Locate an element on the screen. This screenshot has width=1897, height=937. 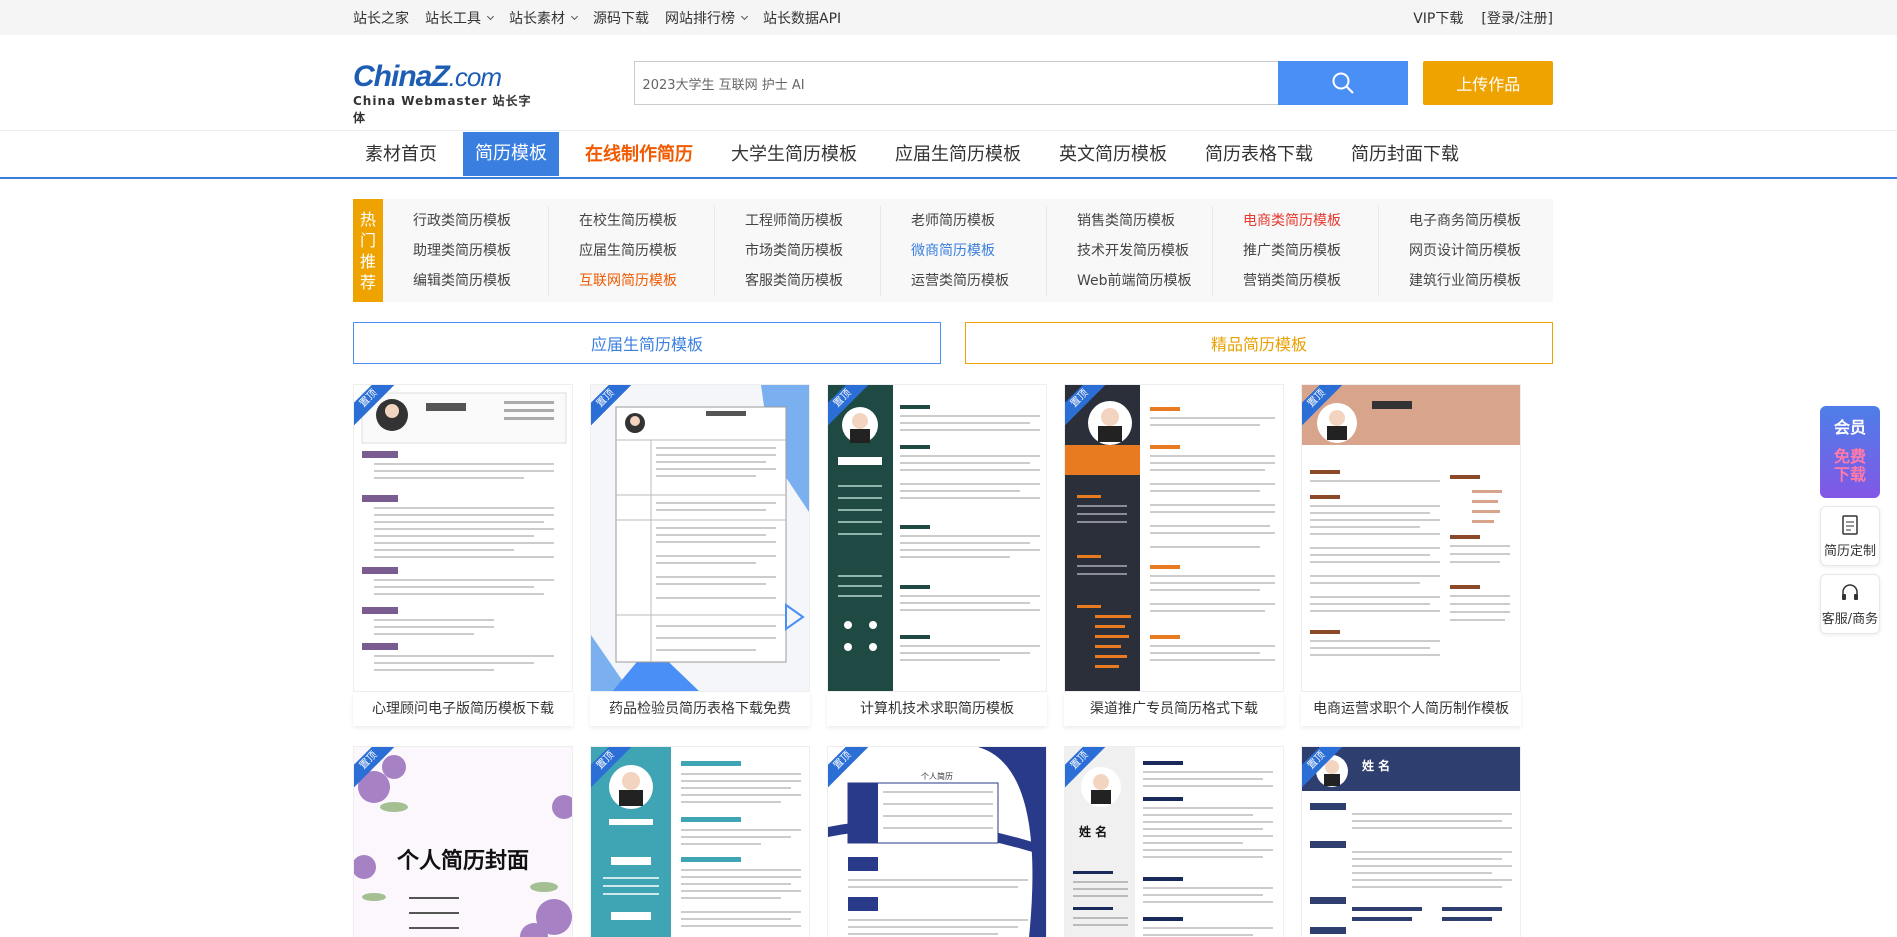
hot-label: 热 门 推 荐 is located at coordinates (368, 250).